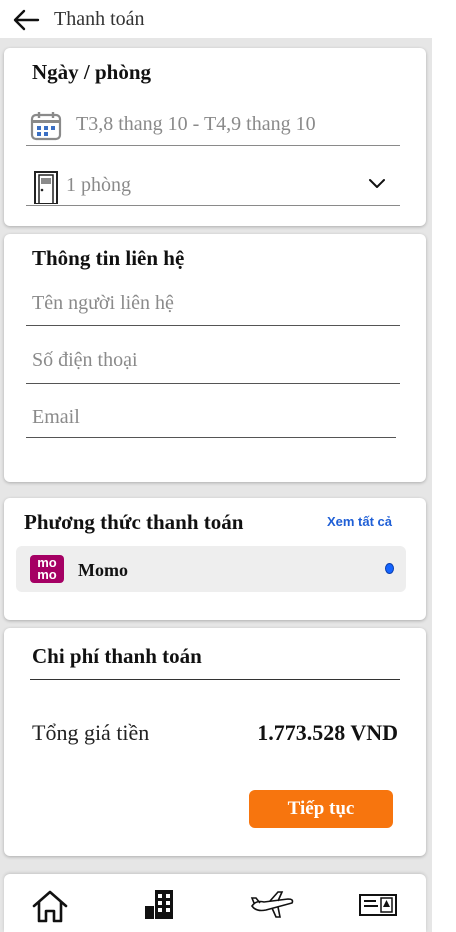 The height and width of the screenshot is (932, 456). Describe the element at coordinates (46, 125) in the screenshot. I see `calendar-icon` at that location.